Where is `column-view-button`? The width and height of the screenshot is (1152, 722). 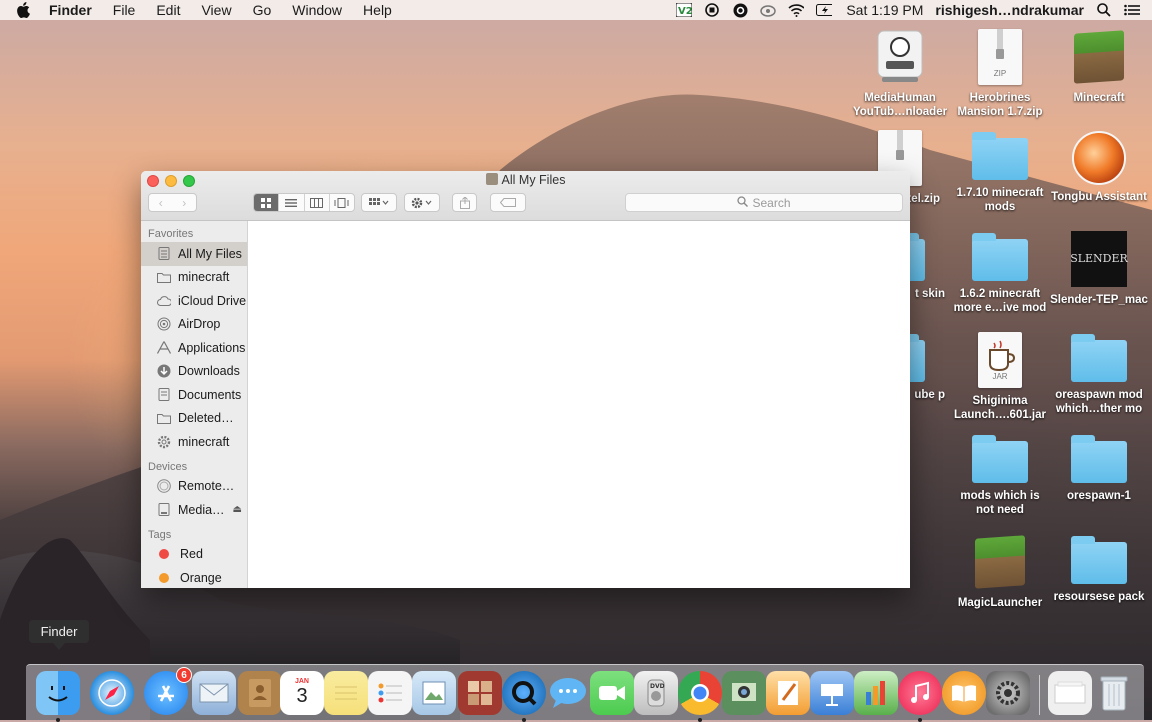 column-view-button is located at coordinates (317, 202).